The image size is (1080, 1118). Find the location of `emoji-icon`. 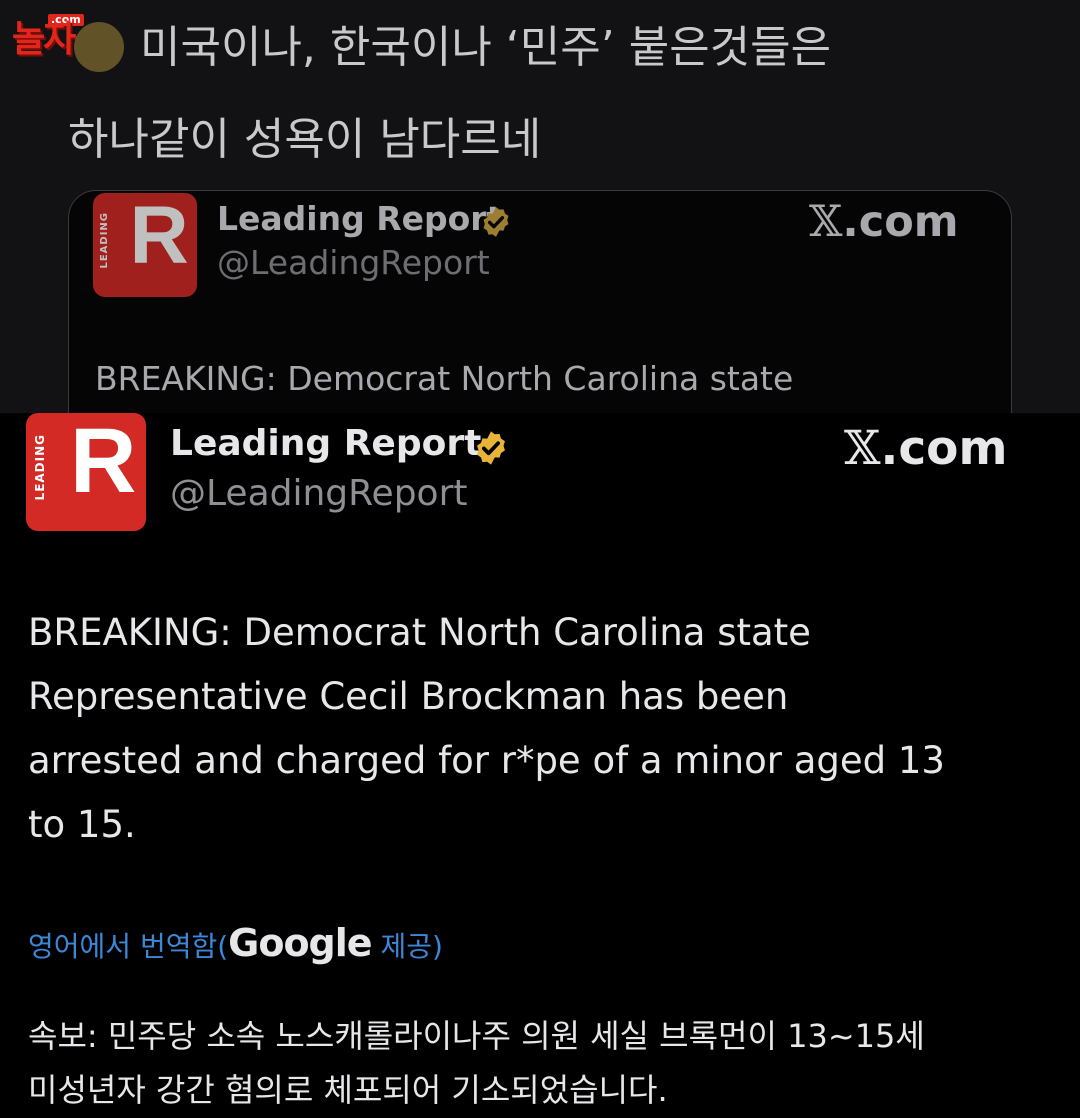

emoji-icon is located at coordinates (99, 47).